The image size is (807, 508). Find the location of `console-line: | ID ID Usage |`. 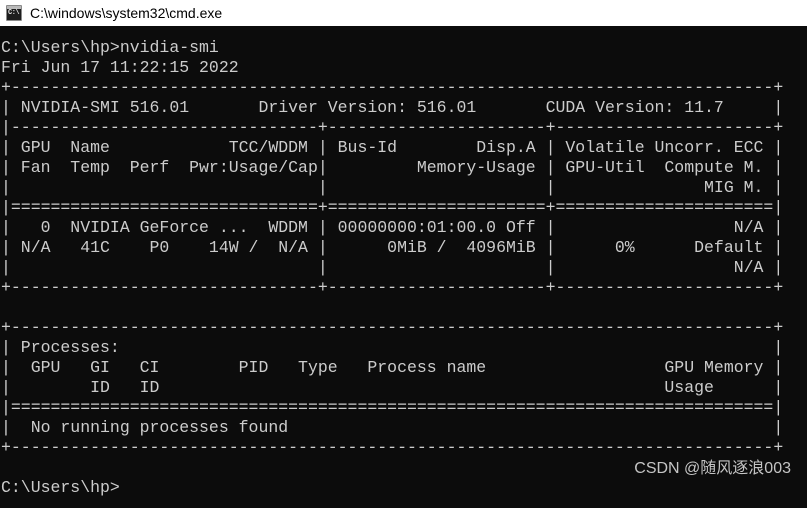

console-line: | ID ID Usage | is located at coordinates (392, 387).